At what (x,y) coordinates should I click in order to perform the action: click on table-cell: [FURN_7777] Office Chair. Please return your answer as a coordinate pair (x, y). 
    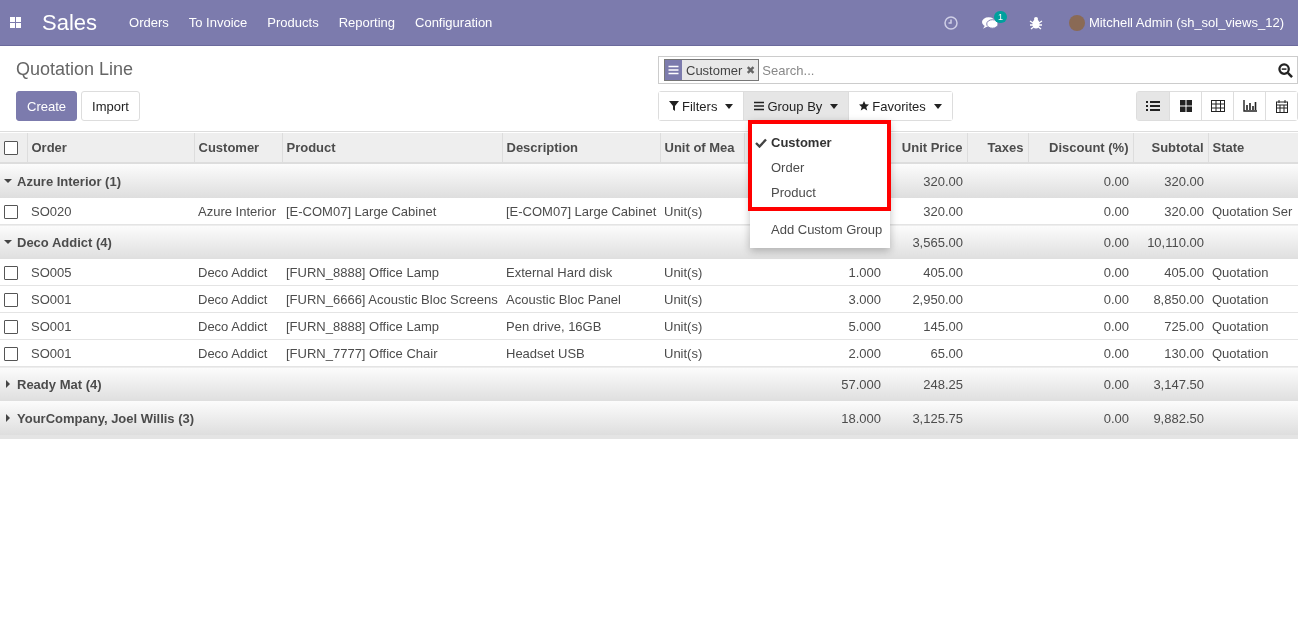
    Looking at the image, I should click on (362, 353).